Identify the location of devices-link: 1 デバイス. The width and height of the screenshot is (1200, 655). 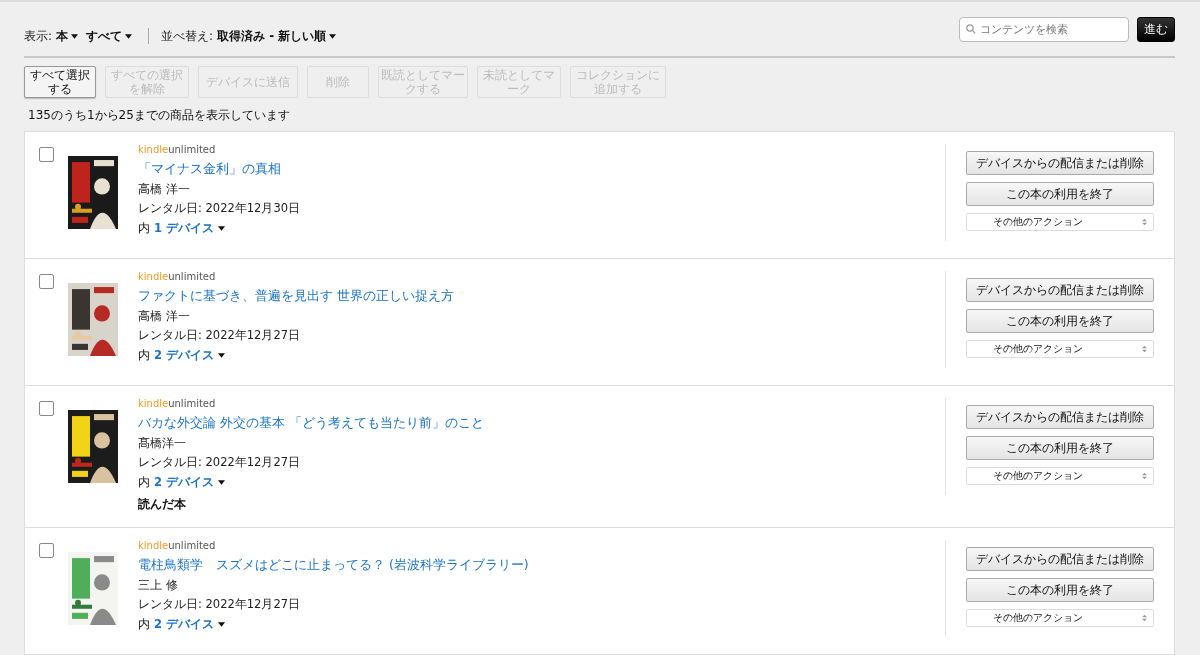
(189, 228).